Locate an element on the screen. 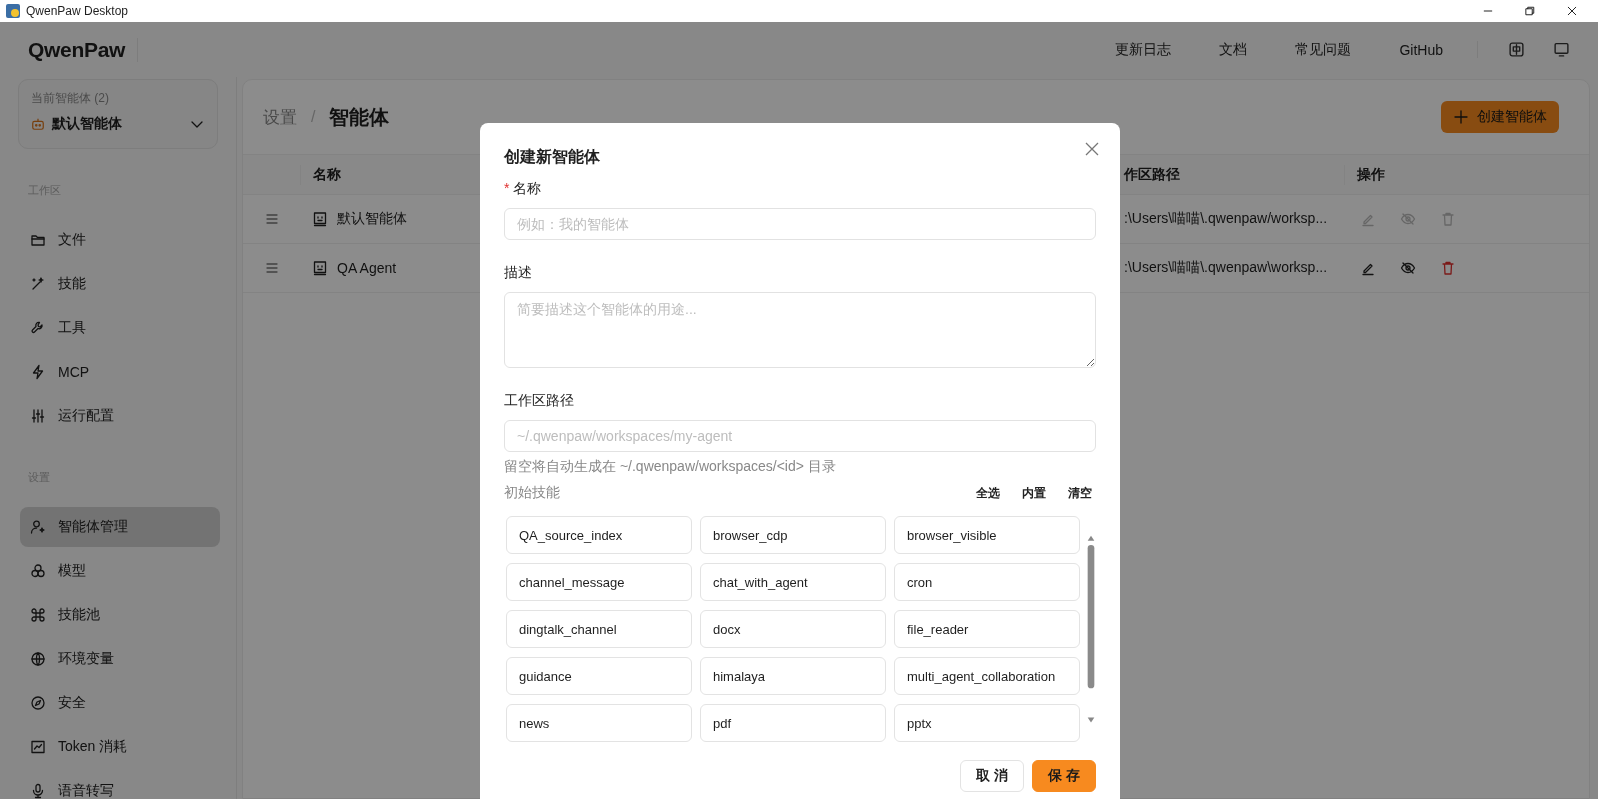 The image size is (1598, 799). language-icon is located at coordinates (1516, 49).